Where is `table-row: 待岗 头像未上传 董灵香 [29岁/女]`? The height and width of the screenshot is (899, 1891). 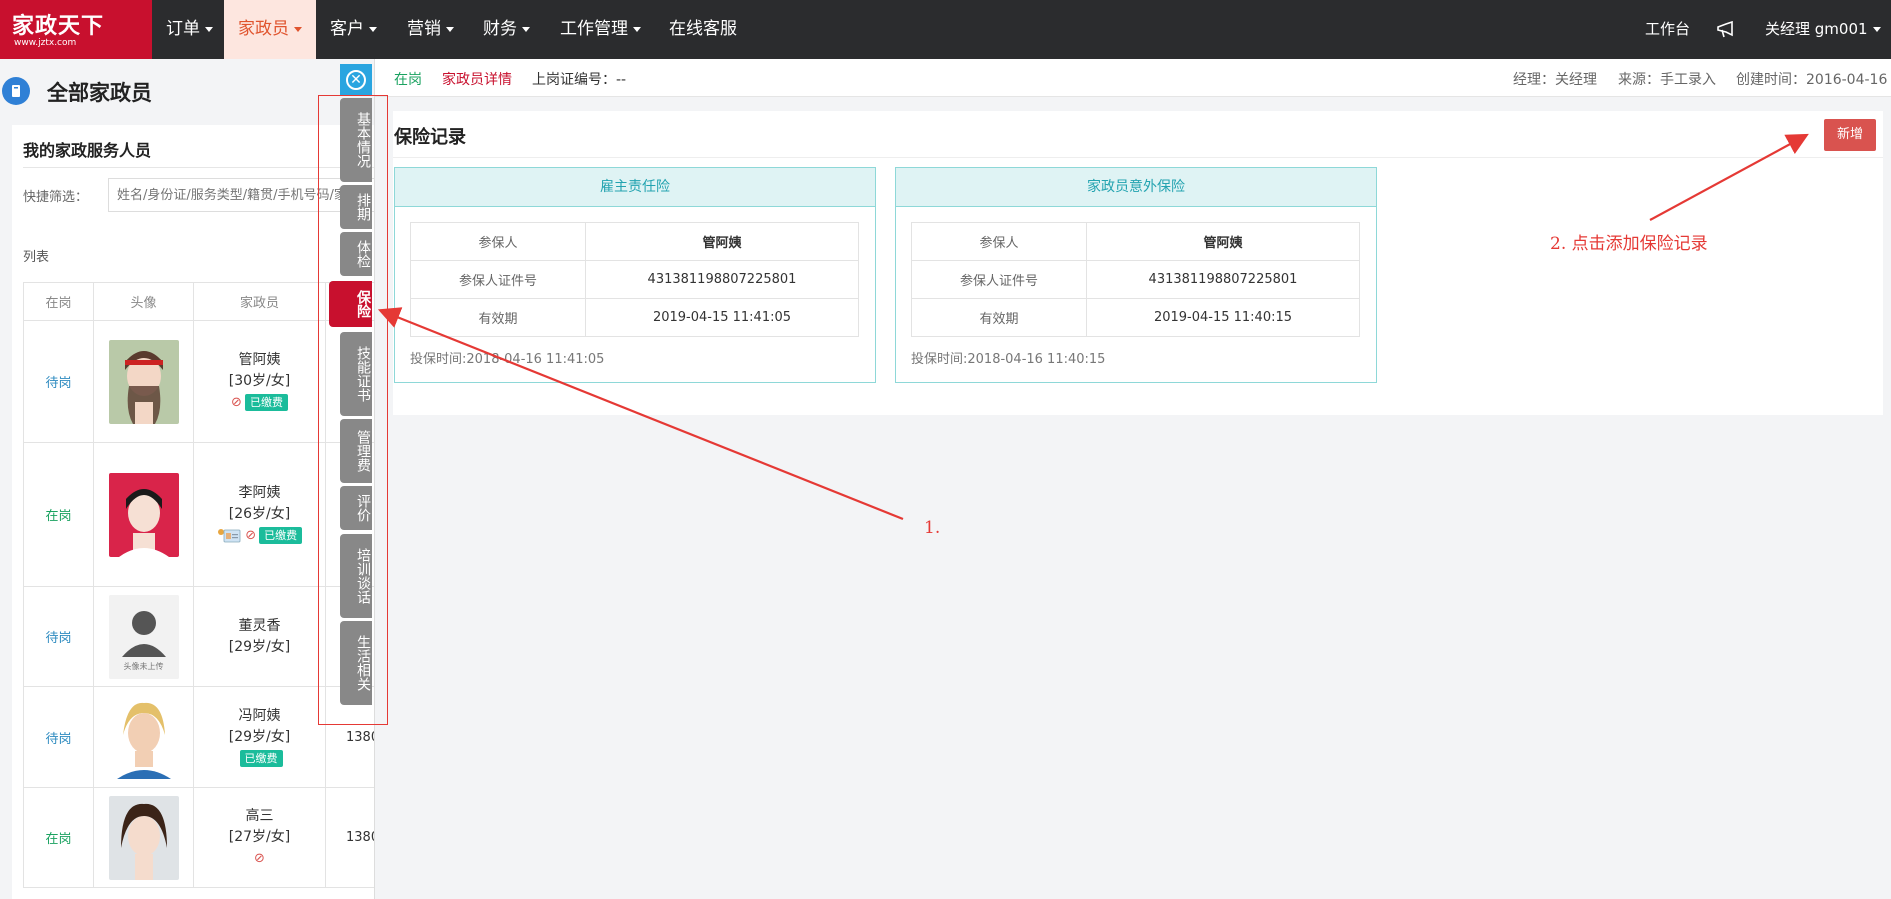
table-row: 待岗 头像未上传 董灵香 [29岁/女] is located at coordinates (199, 637).